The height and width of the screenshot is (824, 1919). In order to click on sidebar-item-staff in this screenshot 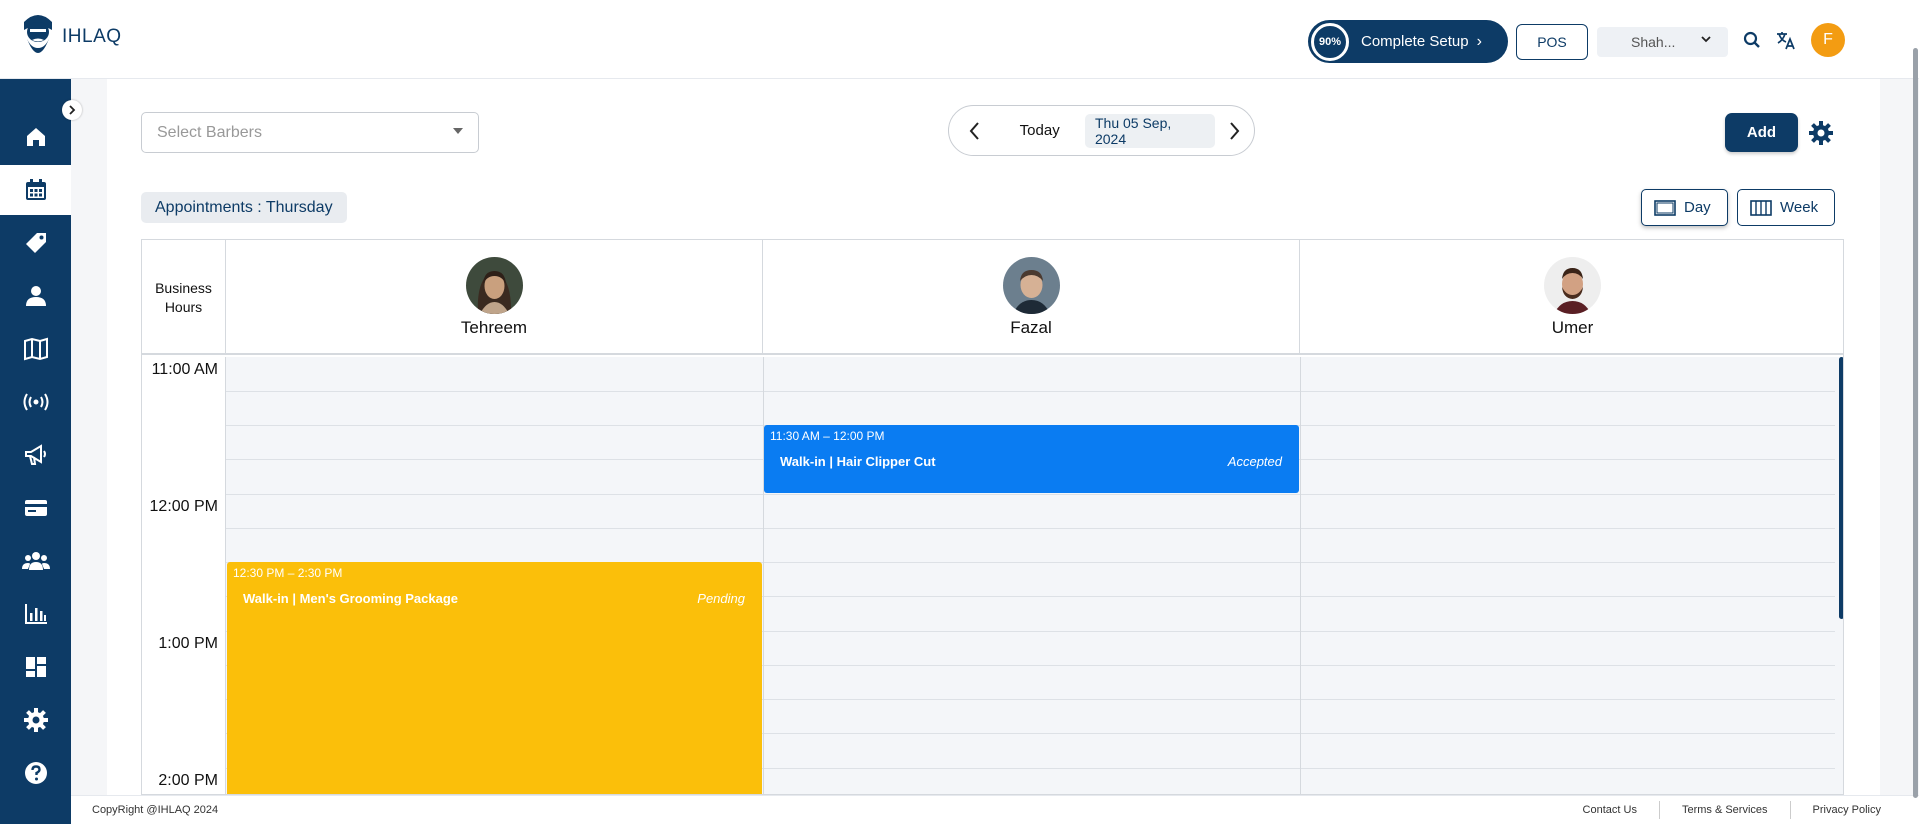, I will do `click(35, 561)`.